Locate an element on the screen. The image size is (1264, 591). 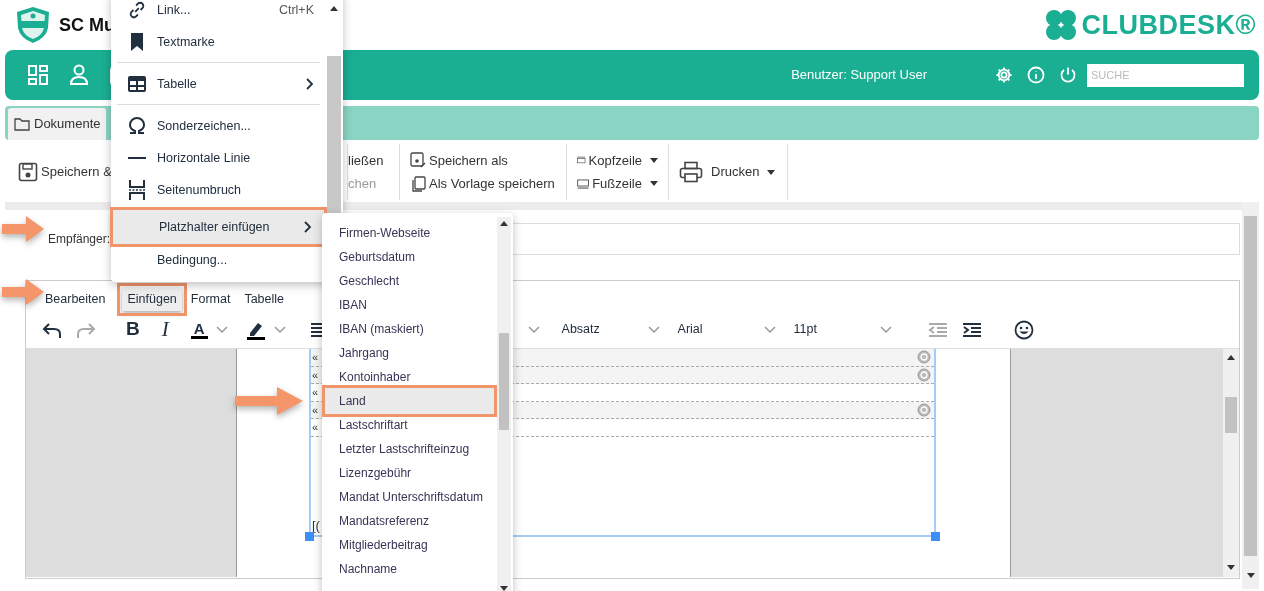
info-icon is located at coordinates (1036, 75).